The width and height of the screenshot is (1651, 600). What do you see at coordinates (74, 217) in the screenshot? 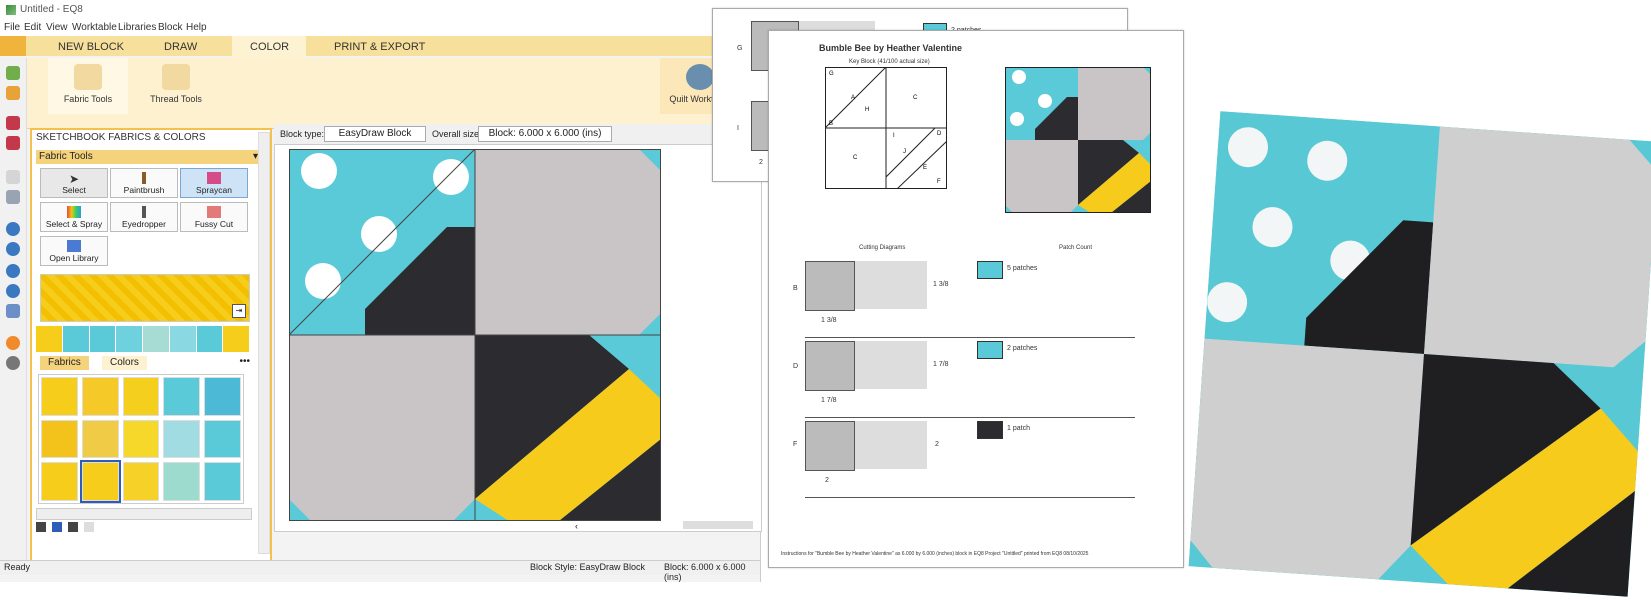
I see `select-spray-tool: Select & Spray` at bounding box center [74, 217].